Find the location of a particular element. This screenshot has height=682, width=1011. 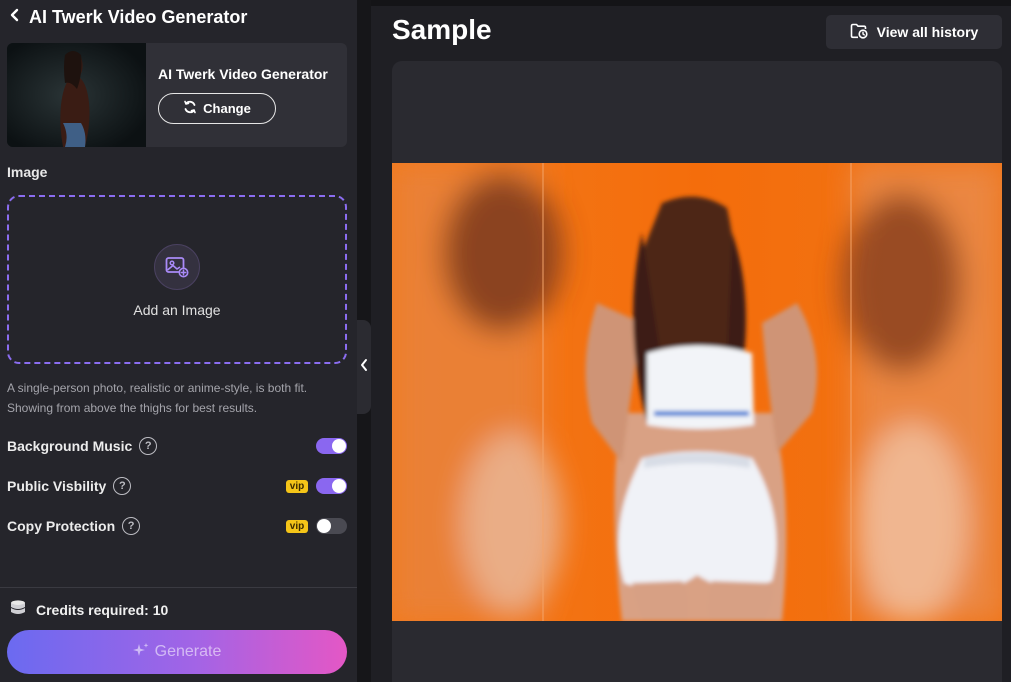

background-music-toggle is located at coordinates (331, 446).